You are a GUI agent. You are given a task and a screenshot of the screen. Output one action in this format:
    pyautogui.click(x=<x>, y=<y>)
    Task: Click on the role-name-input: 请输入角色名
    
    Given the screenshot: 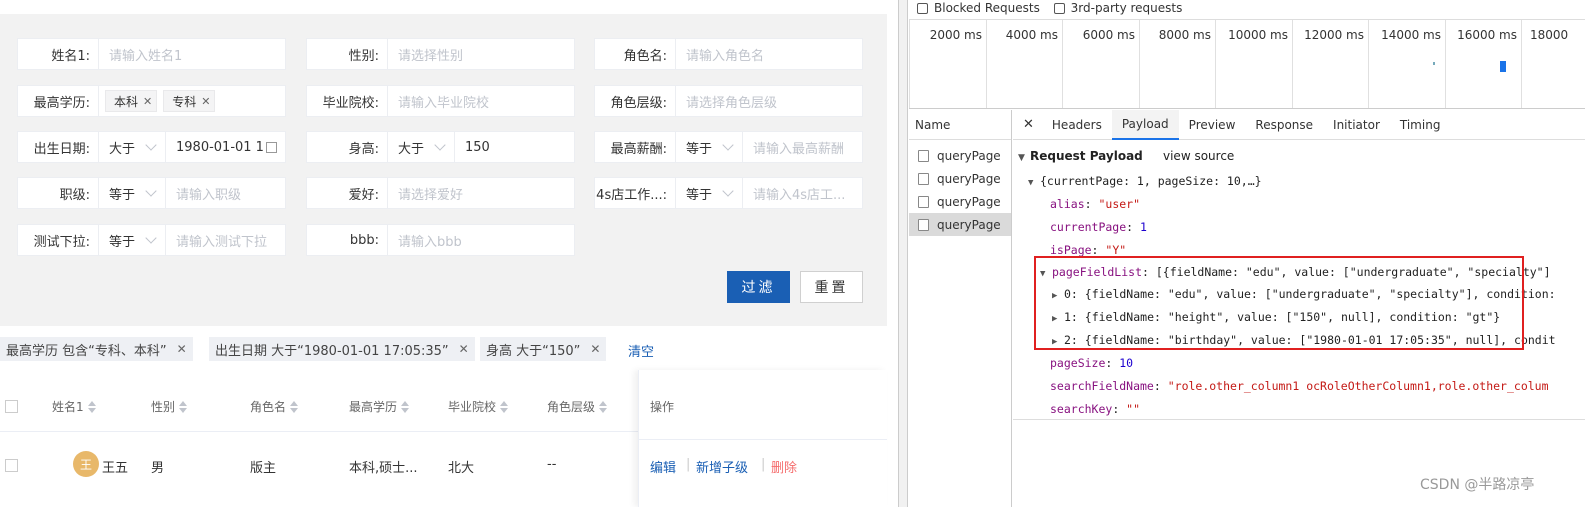 What is the action you would take?
    pyautogui.click(x=768, y=54)
    